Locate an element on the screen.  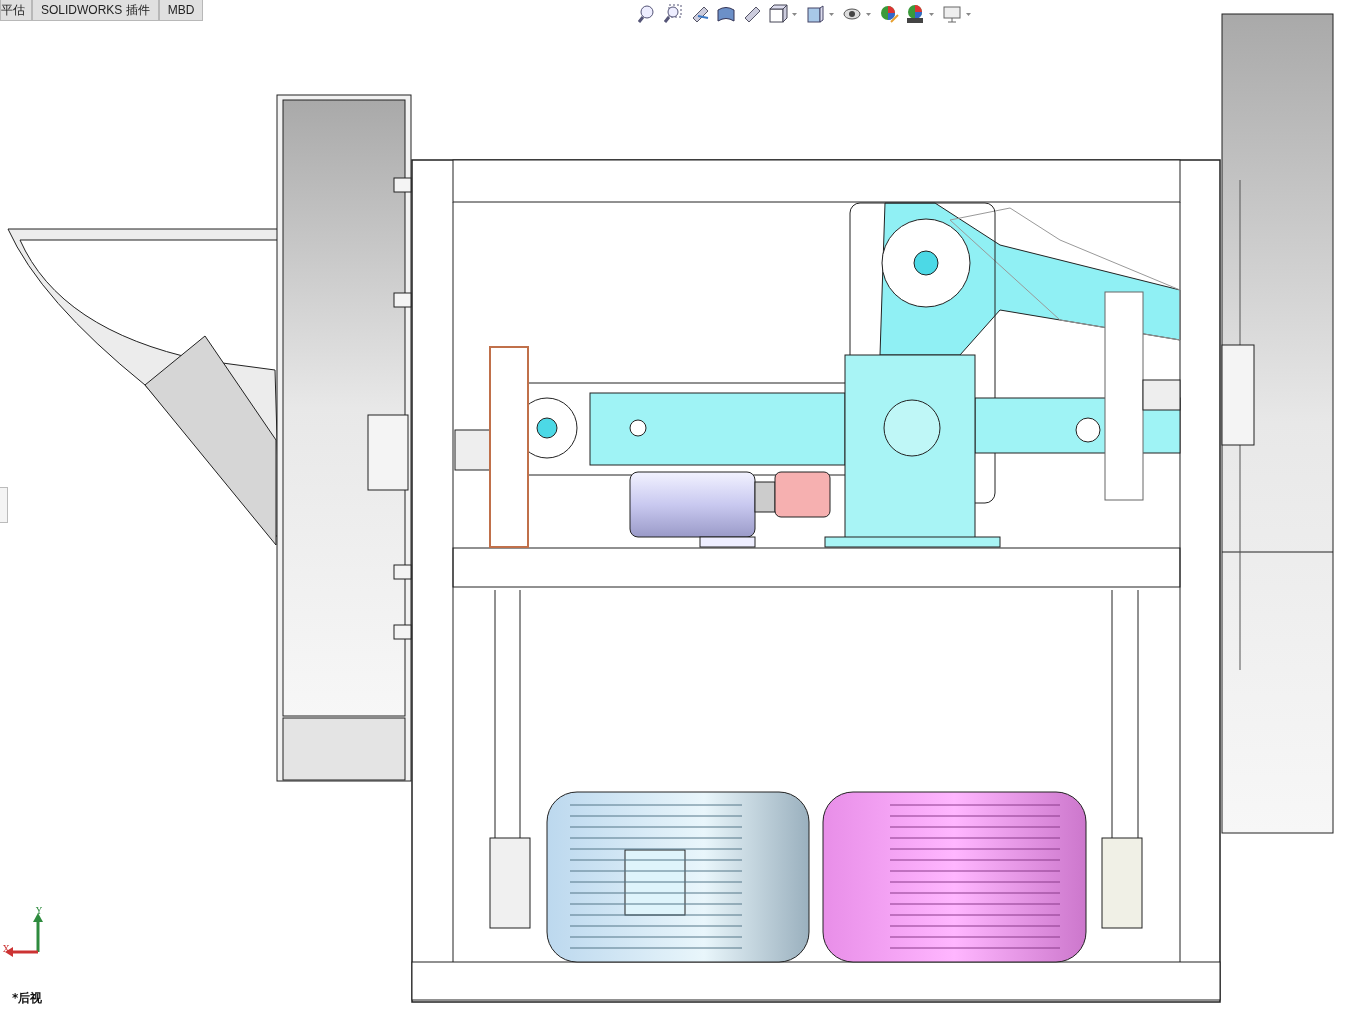
tab: SOLIDWORKS 插件 is located at coordinates (95, 10).